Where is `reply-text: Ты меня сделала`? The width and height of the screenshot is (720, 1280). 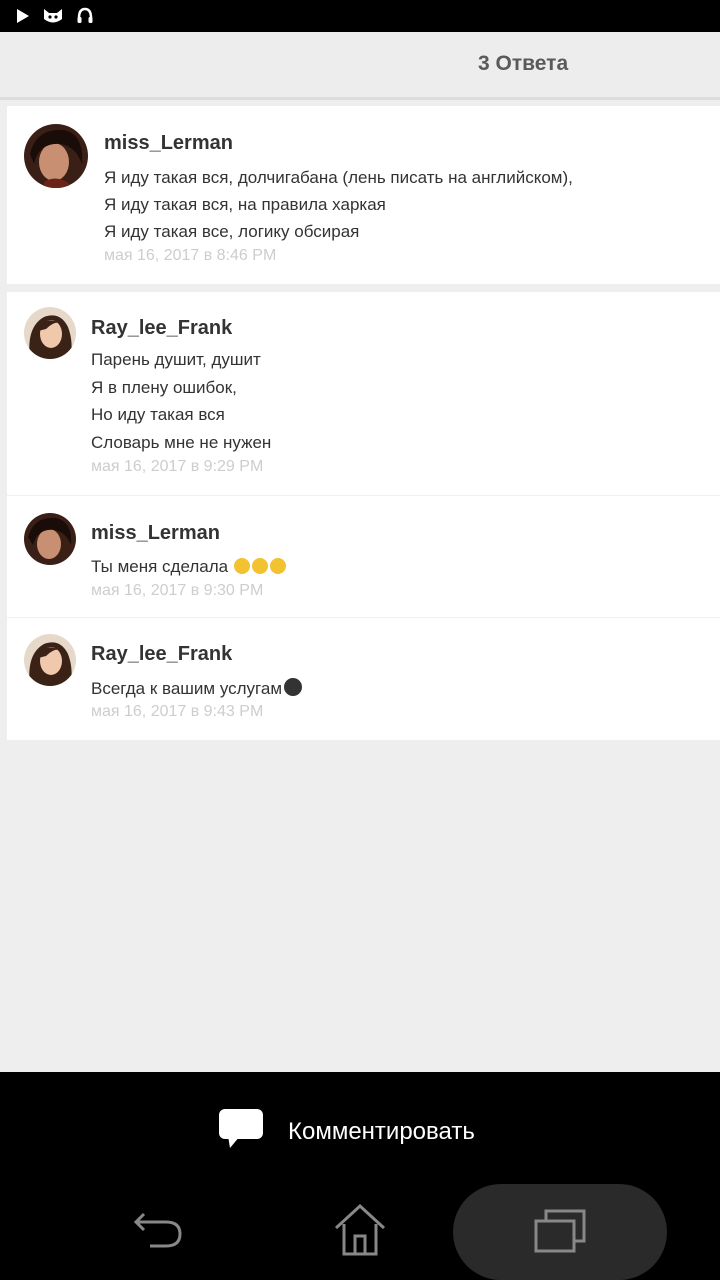
reply-text: Ты меня сделала is located at coordinates (160, 566).